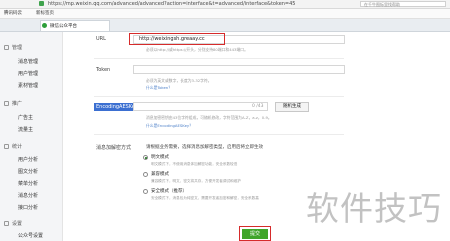 The height and width of the screenshot is (241, 450). Describe the element at coordinates (160, 157) in the screenshot. I see `plaintext-mode-label: 明文模式` at that location.